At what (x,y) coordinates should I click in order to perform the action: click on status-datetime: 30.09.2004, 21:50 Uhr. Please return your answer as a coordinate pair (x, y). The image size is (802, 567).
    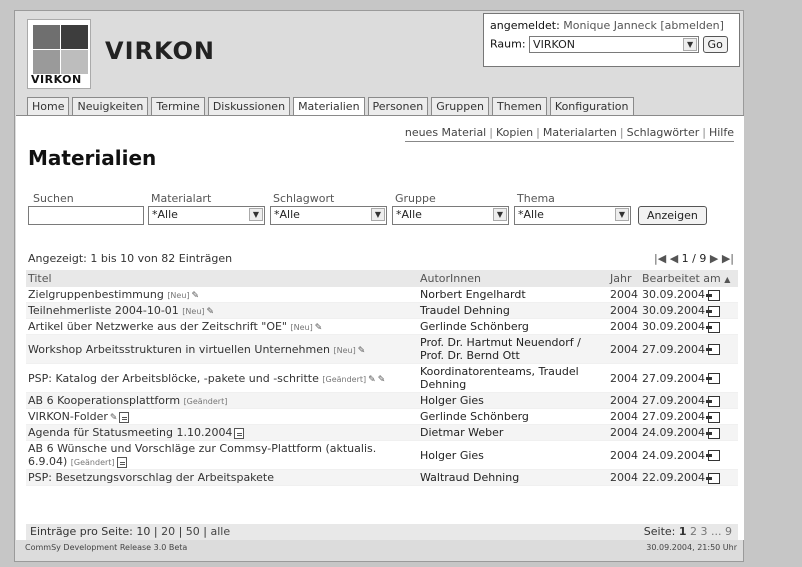
    Looking at the image, I should click on (691, 547).